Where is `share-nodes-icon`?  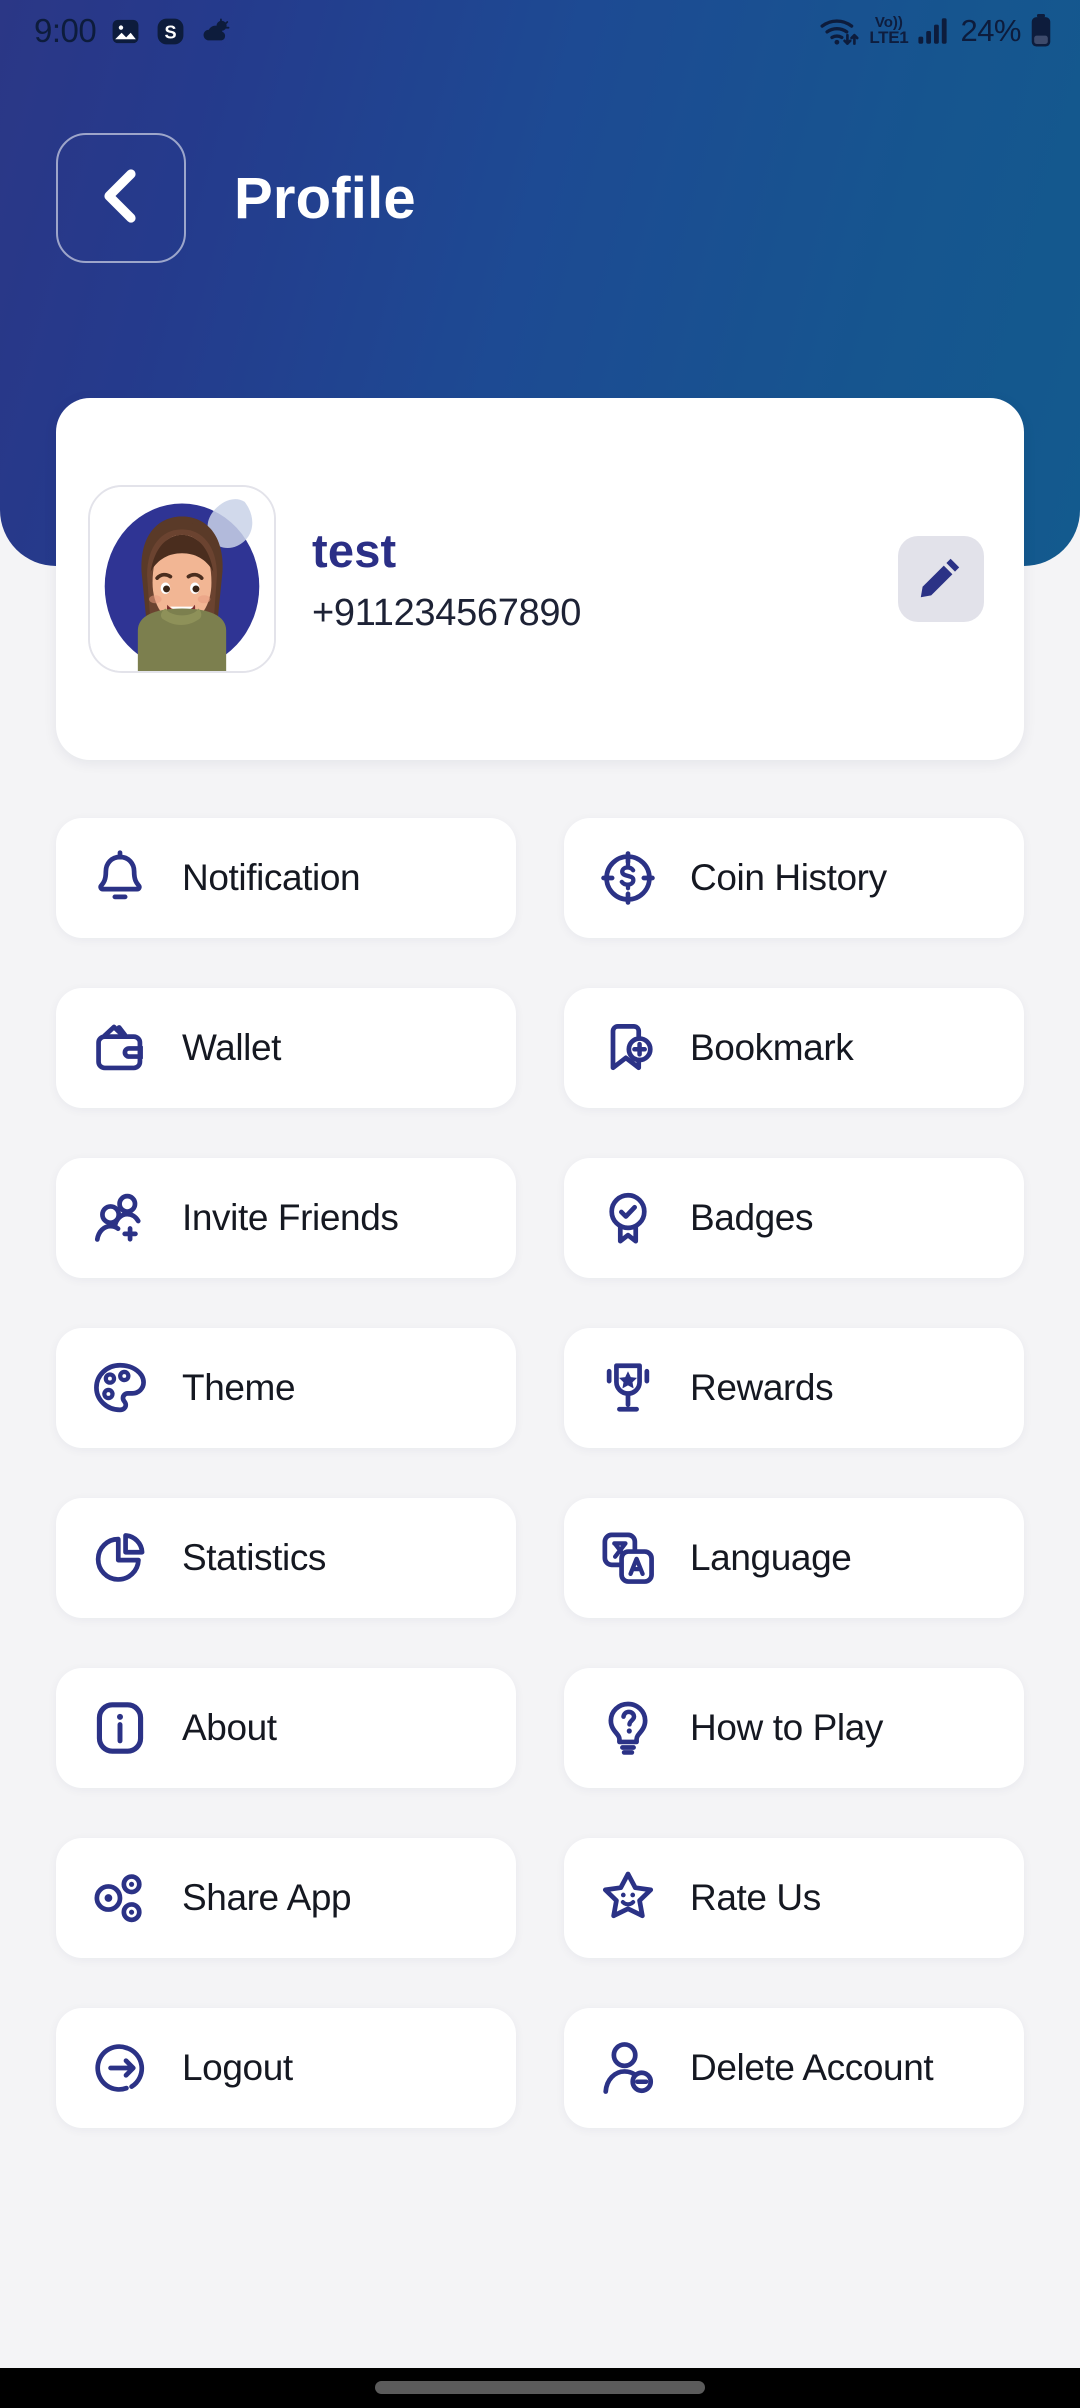 share-nodes-icon is located at coordinates (120, 1898).